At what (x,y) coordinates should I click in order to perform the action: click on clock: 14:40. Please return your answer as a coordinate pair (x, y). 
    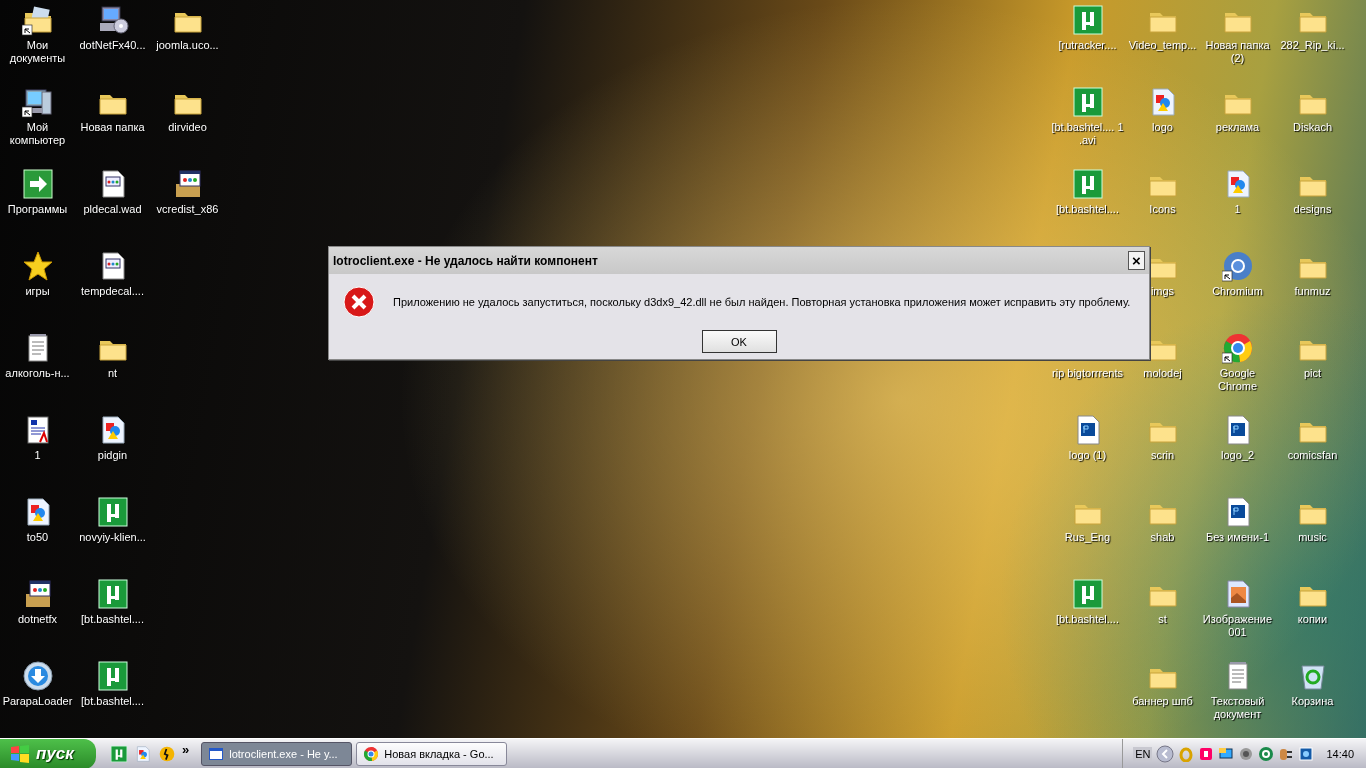
    Looking at the image, I should click on (1340, 754).